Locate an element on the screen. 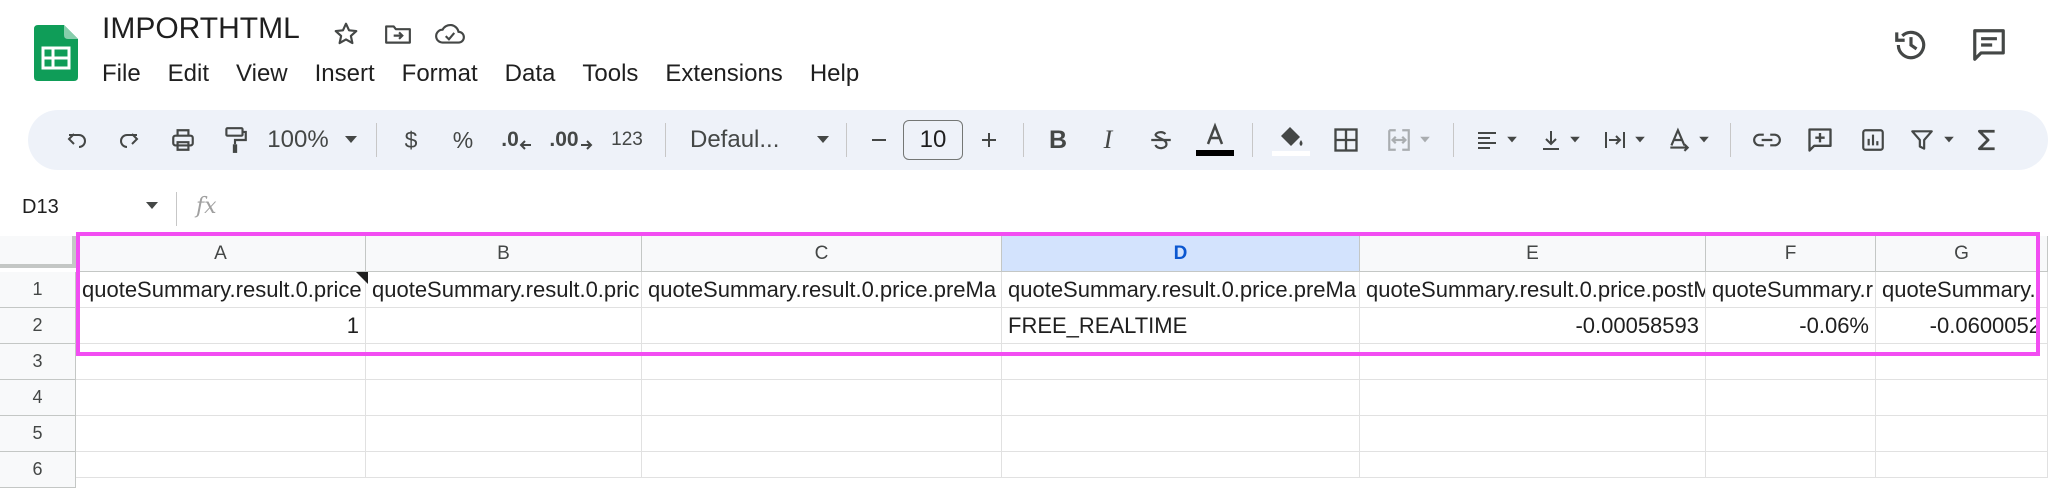 This screenshot has width=2048, height=488. text-color-icon is located at coordinates (1215, 140).